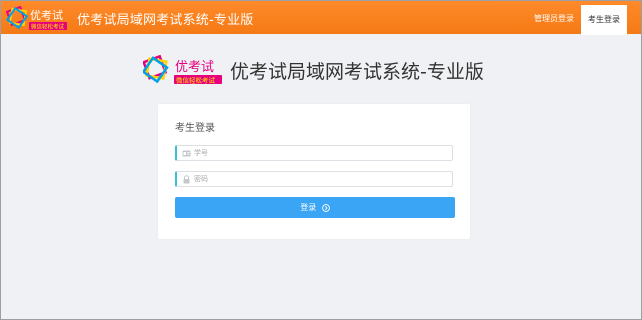 This screenshot has height=320, width=642. What do you see at coordinates (201, 179) in the screenshot?
I see `password-placeholder: 密码` at bounding box center [201, 179].